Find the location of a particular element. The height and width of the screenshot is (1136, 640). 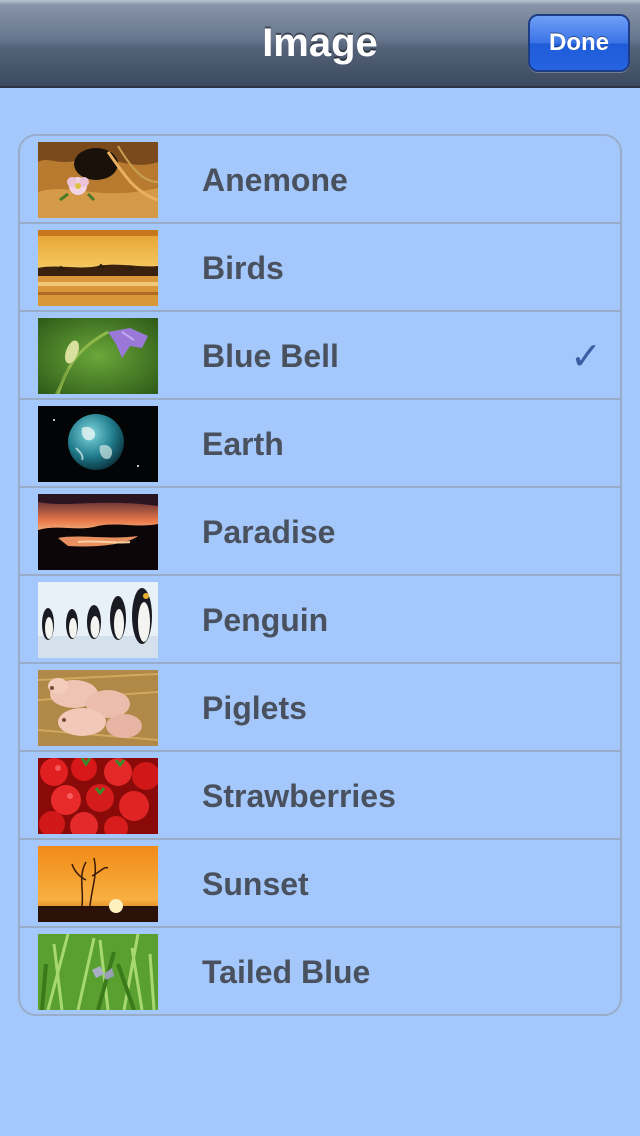

paradise-thumbnail is located at coordinates (98, 532).